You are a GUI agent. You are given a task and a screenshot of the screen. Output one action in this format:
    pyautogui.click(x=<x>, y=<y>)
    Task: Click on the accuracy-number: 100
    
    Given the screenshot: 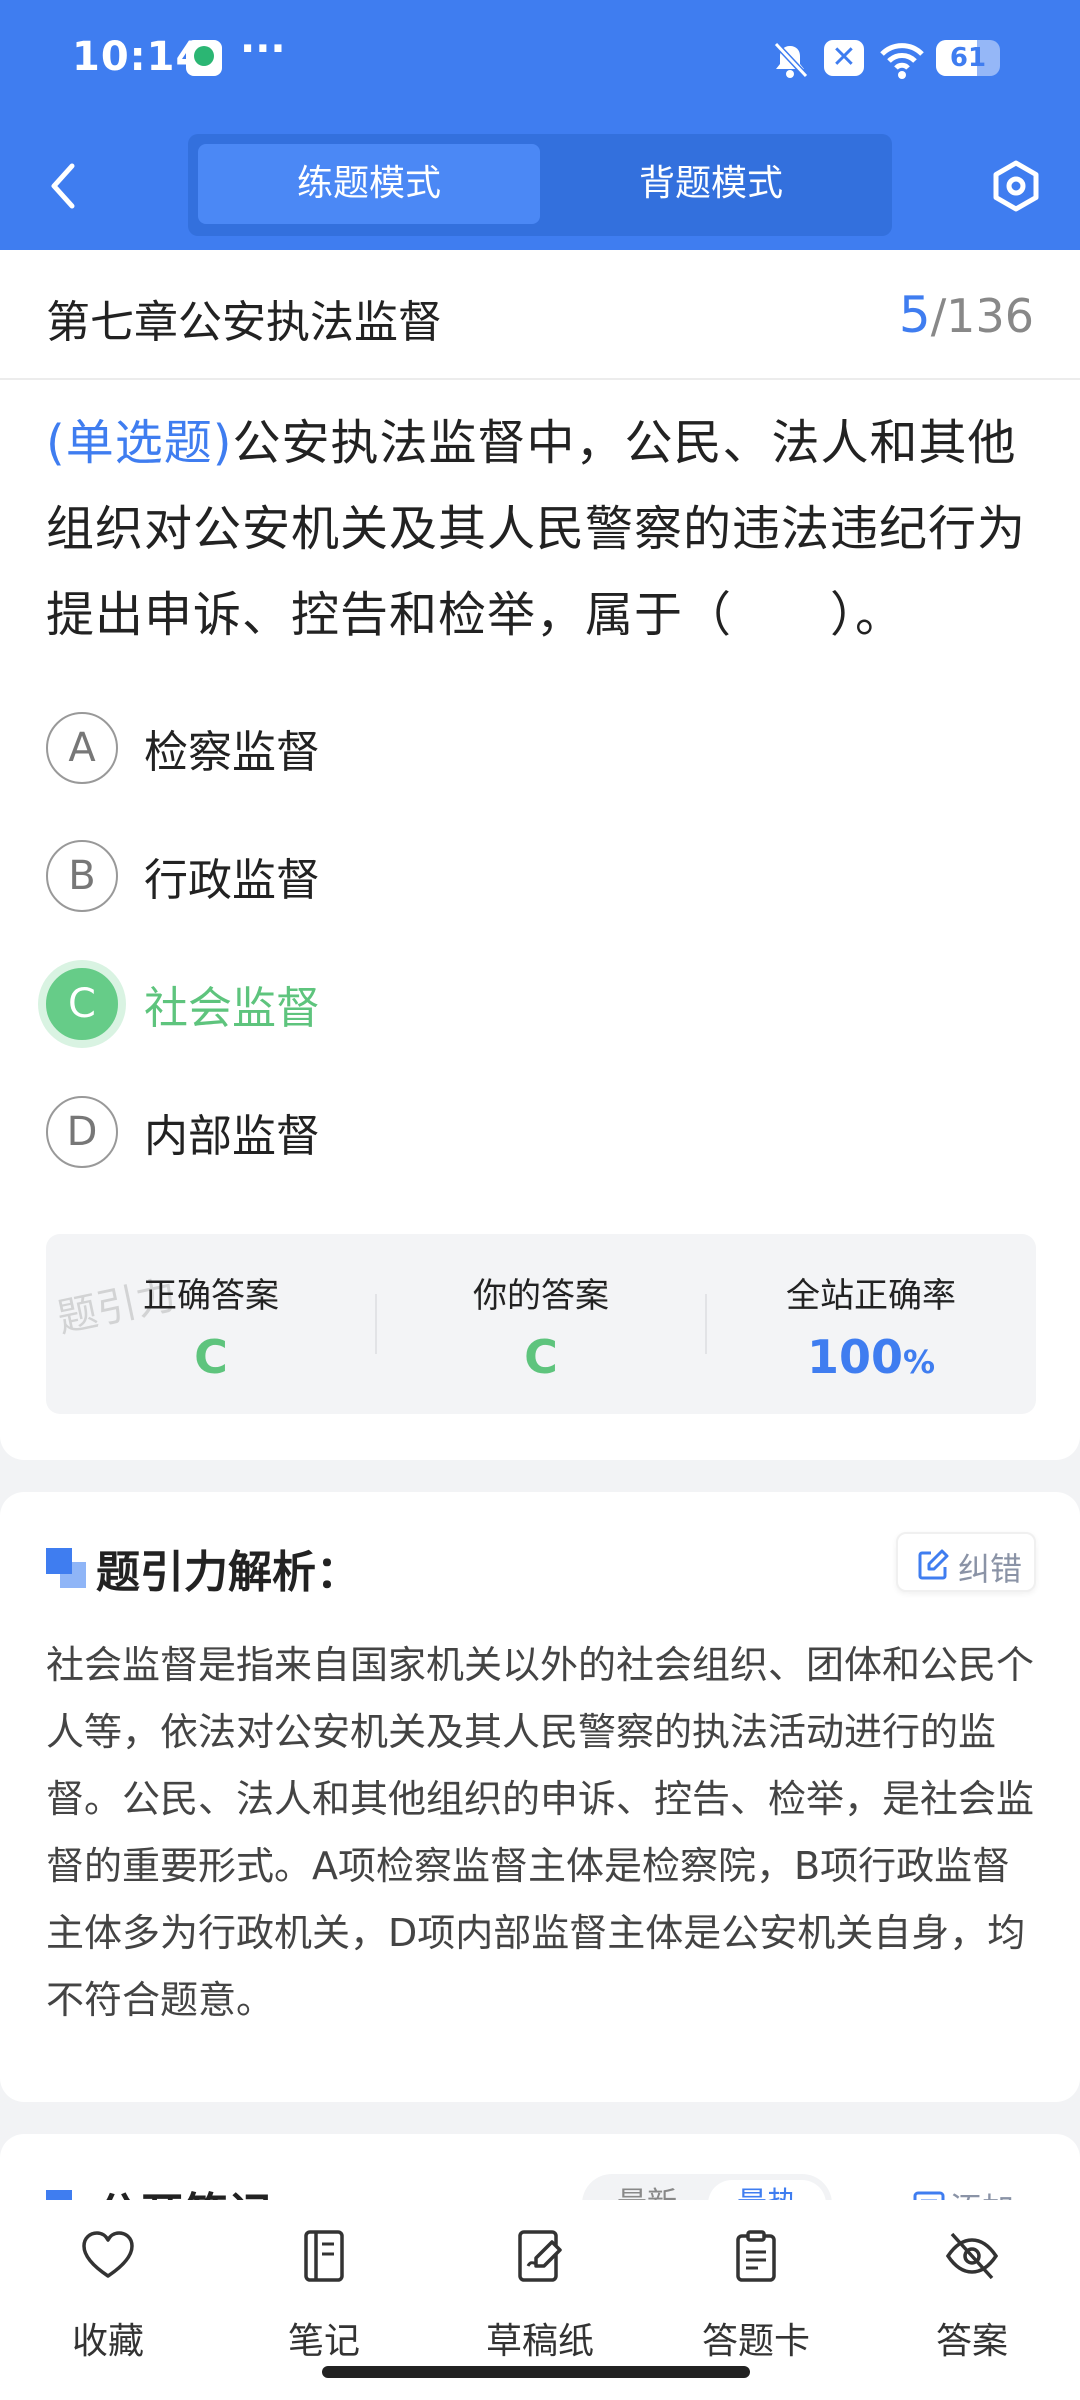 What is the action you would take?
    pyautogui.click(x=854, y=1357)
    